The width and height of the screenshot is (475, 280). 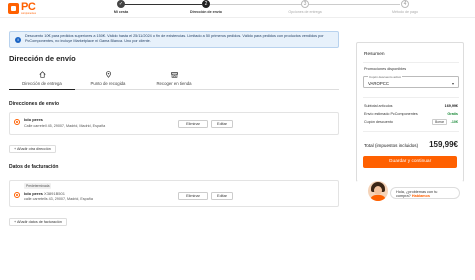 What do you see at coordinates (443, 144) in the screenshot?
I see `total-value: 159,99€` at bounding box center [443, 144].